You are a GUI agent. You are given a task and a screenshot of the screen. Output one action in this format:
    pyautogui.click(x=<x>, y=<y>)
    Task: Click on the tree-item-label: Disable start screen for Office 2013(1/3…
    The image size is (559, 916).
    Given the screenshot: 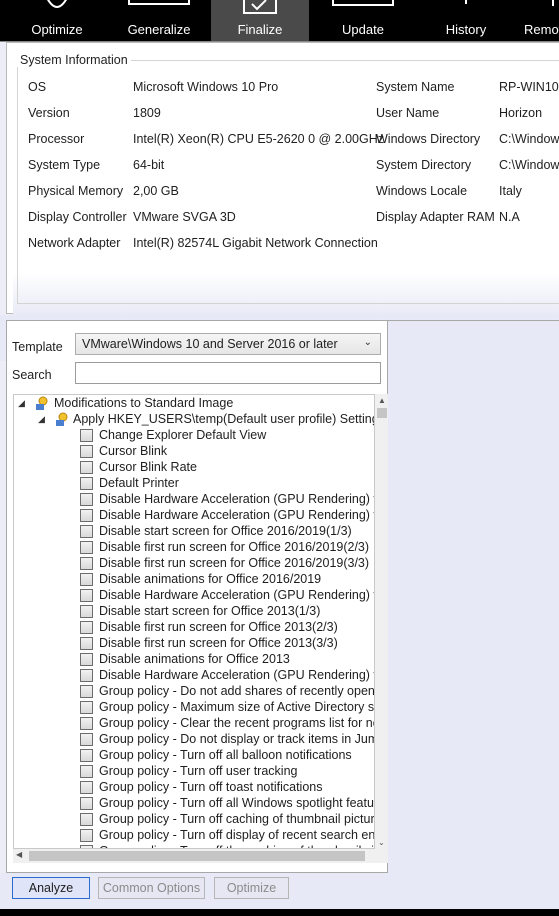 What is the action you would take?
    pyautogui.click(x=209, y=612)
    